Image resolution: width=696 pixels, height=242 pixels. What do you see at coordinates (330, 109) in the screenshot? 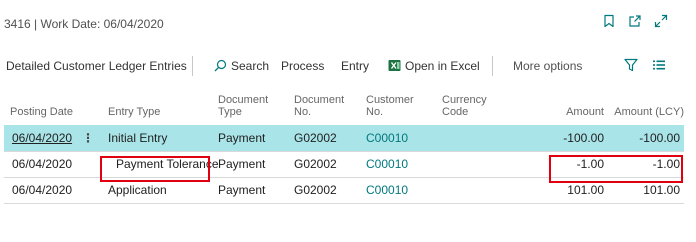
I see `column-header-document-no: Document No.` at bounding box center [330, 109].